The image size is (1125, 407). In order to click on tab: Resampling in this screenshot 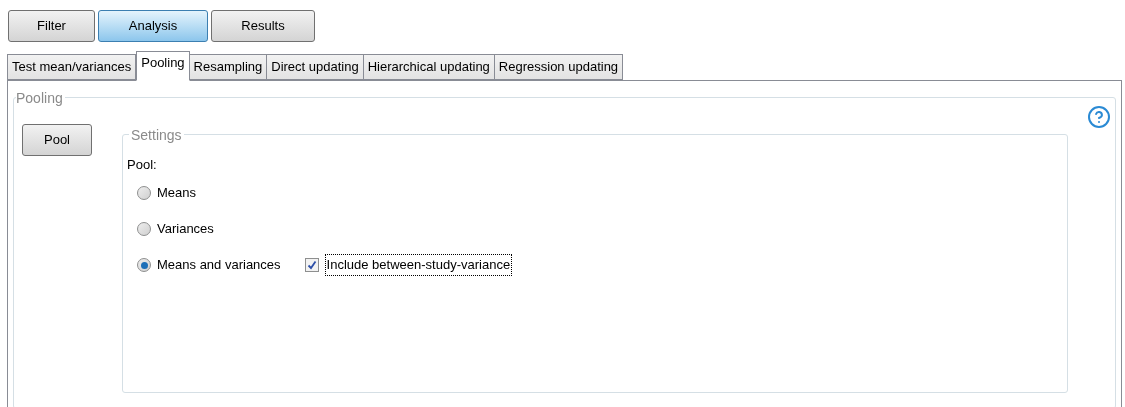, I will do `click(228, 67)`.